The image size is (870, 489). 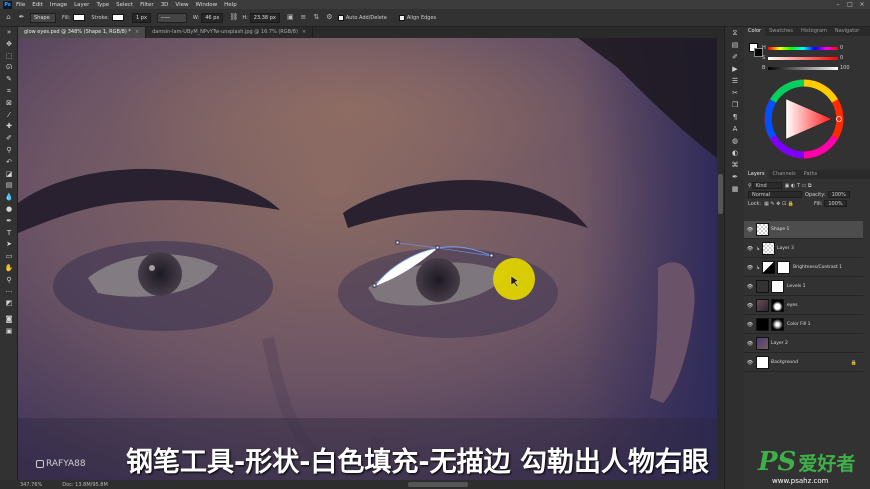 I want to click on brightness-slider, so click(x=803, y=68).